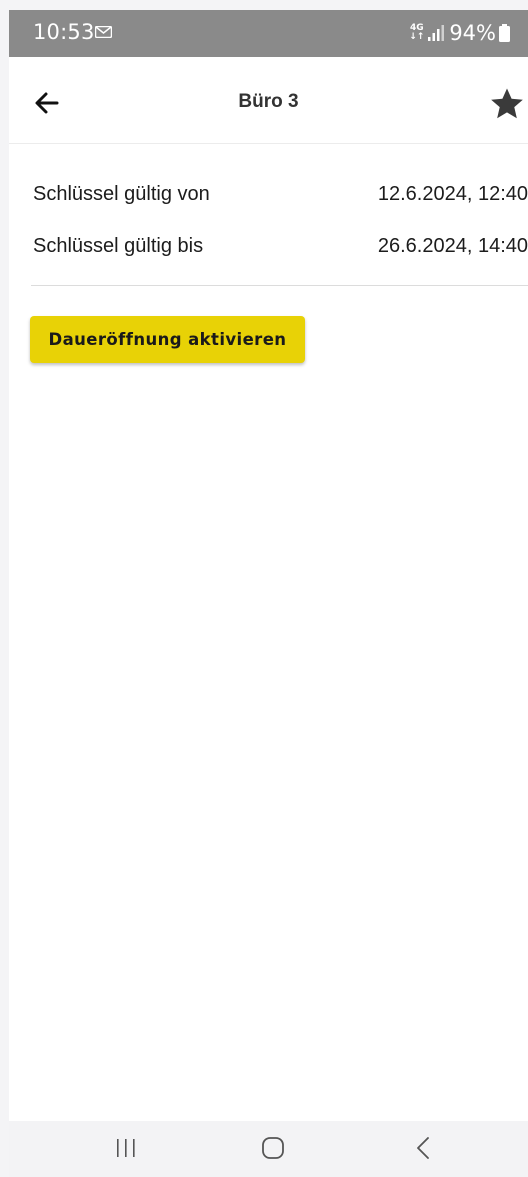 The height and width of the screenshot is (1177, 528). Describe the element at coordinates (452, 246) in the screenshot. I see `valid-until-value: 26.6.2024, 14:40` at that location.